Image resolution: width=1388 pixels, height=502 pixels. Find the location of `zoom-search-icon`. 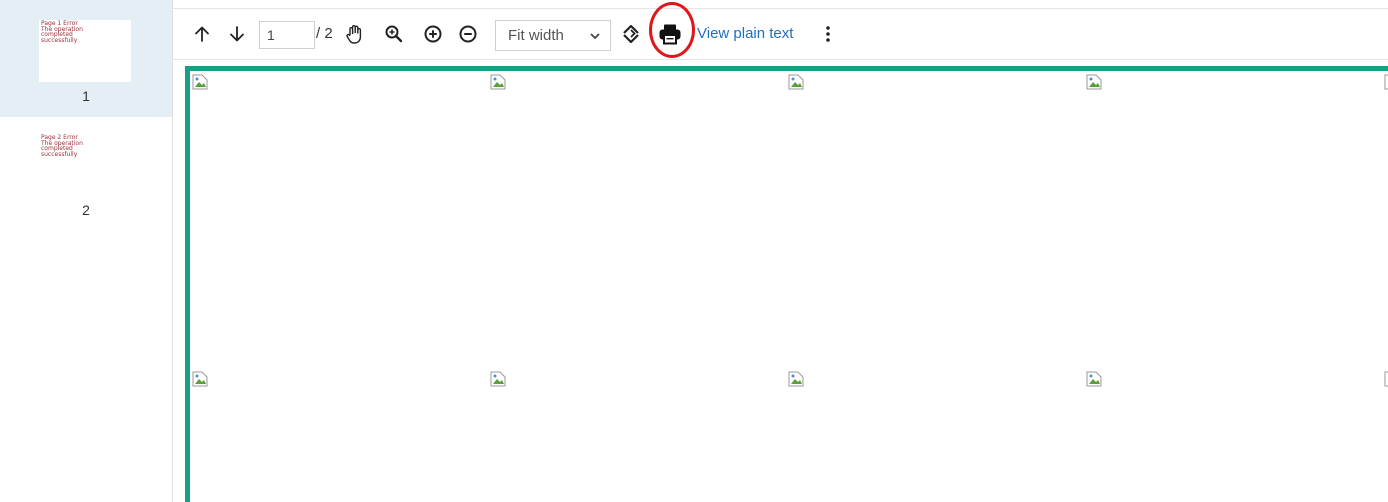

zoom-search-icon is located at coordinates (394, 34).